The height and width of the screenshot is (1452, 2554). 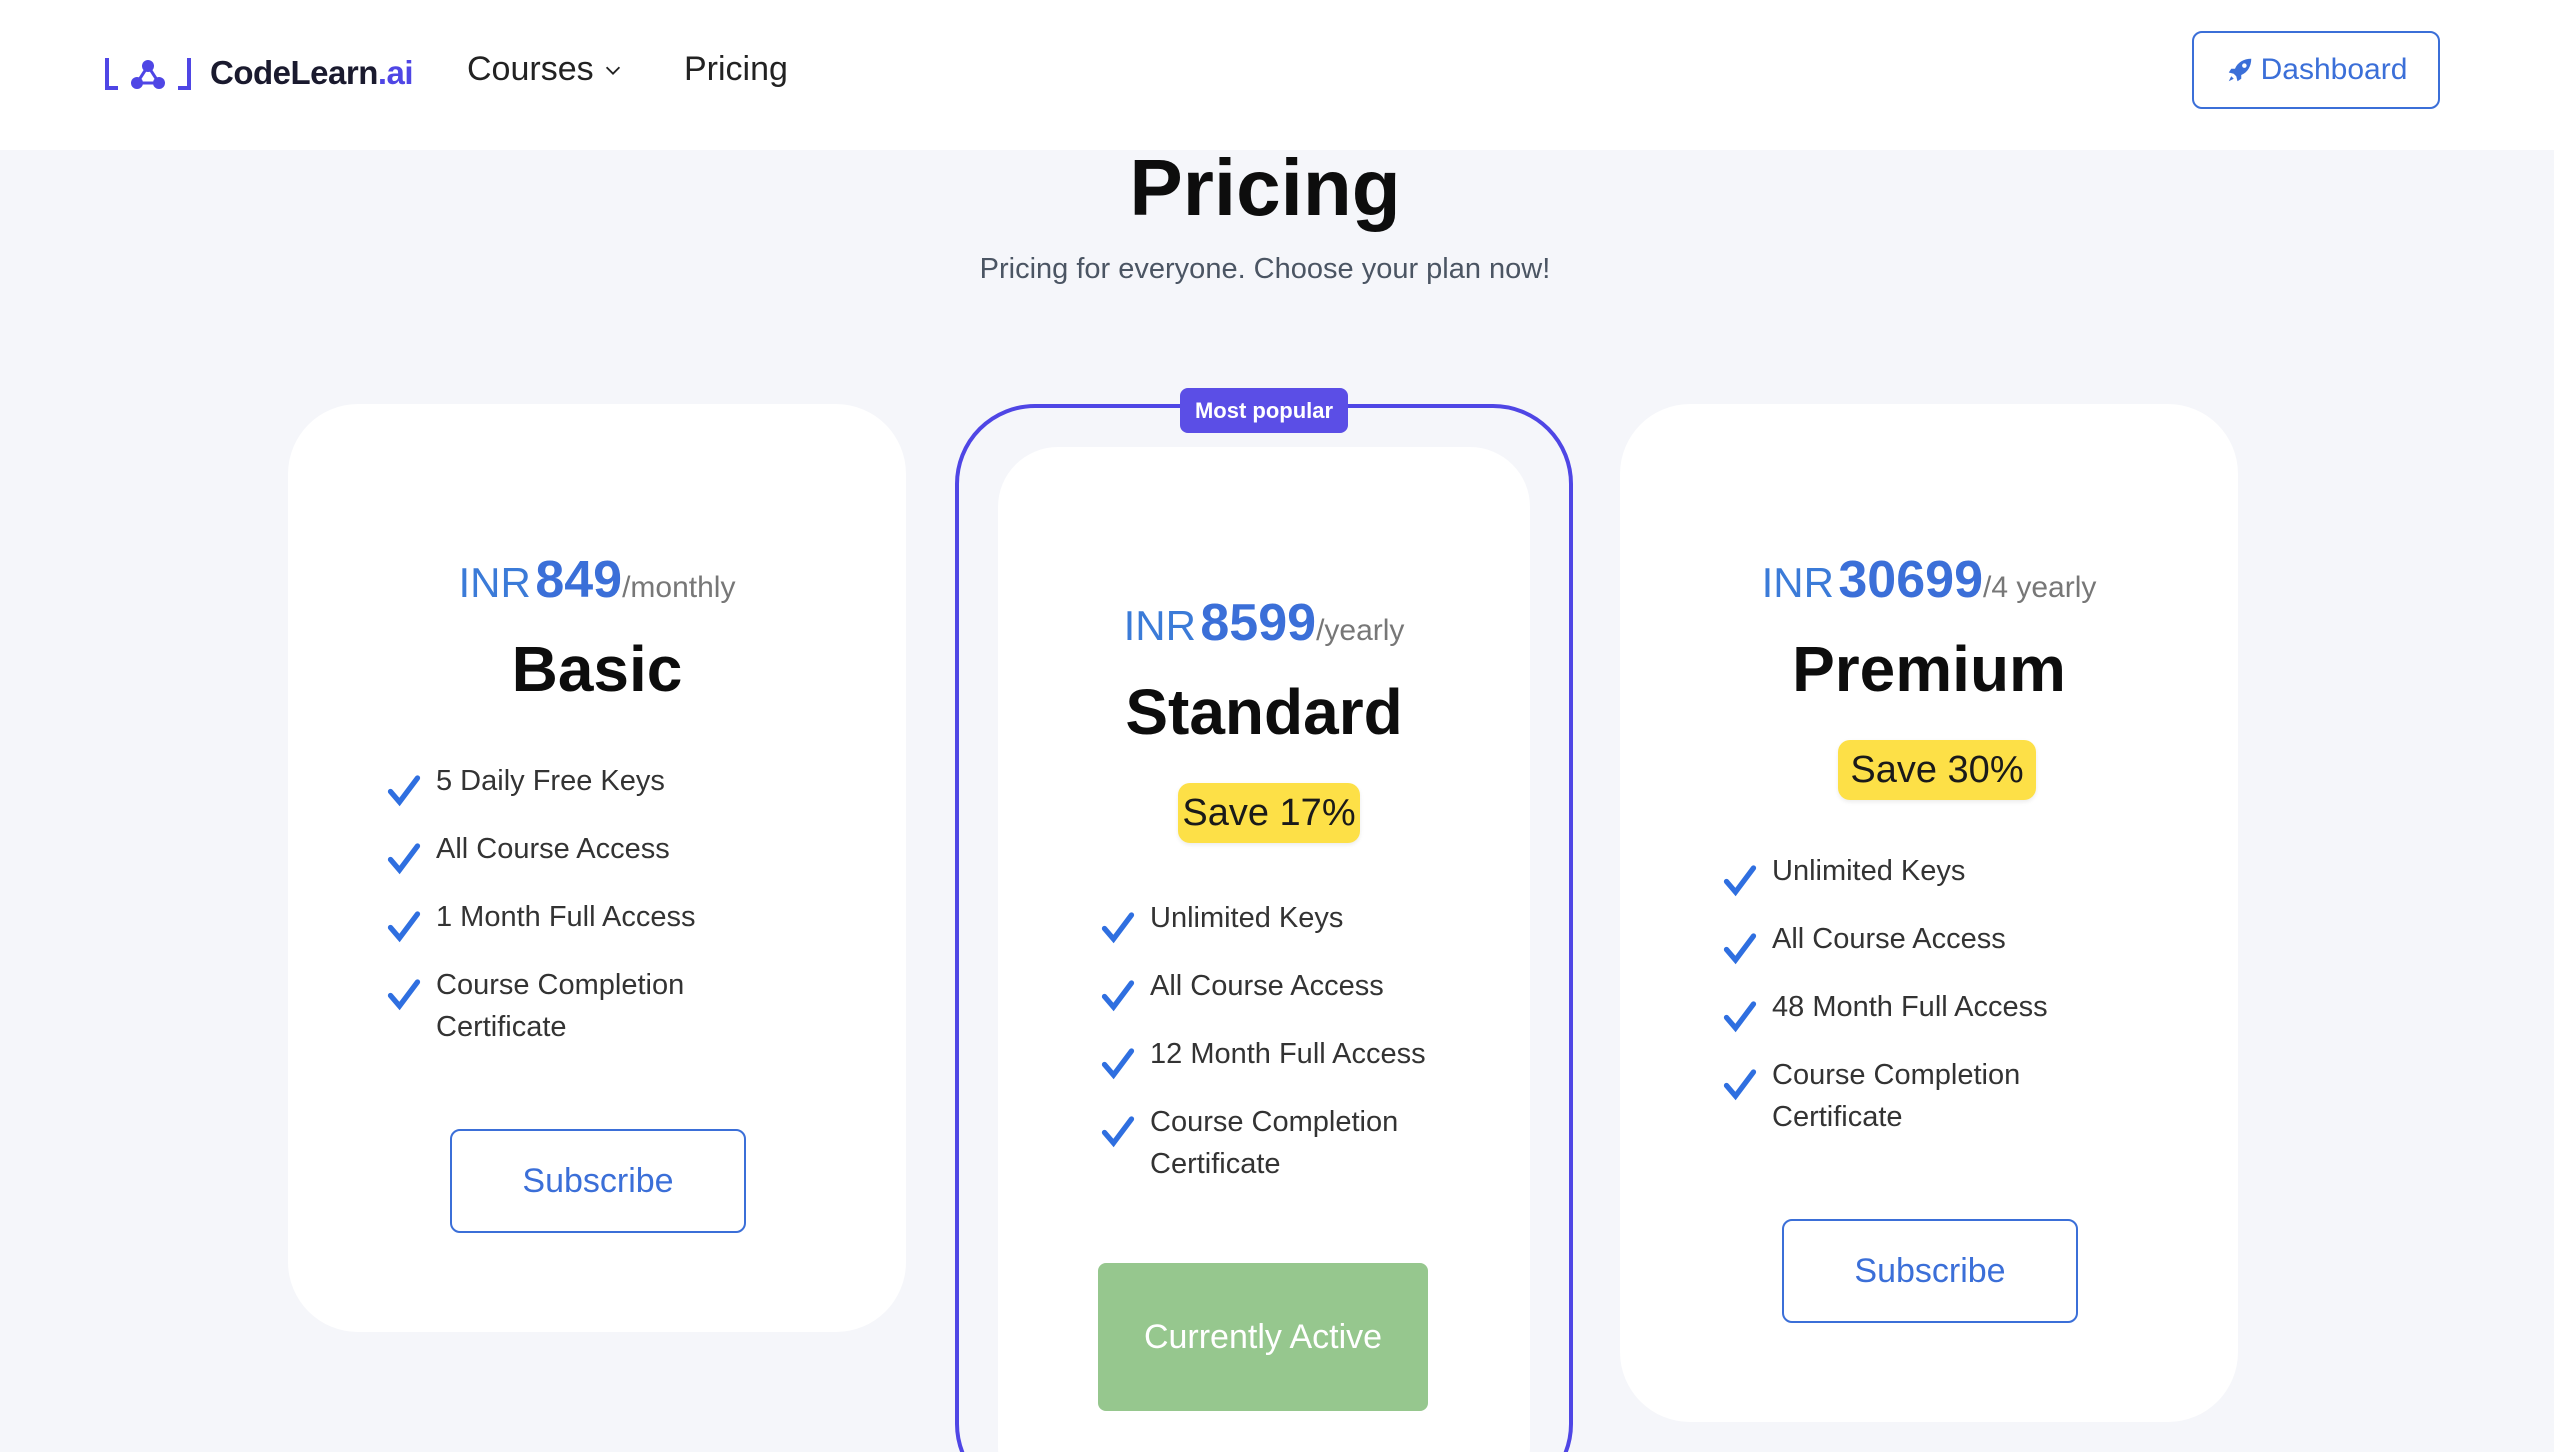 What do you see at coordinates (1910, 1007) in the screenshot?
I see `feature-text: 48 Month Full Access` at bounding box center [1910, 1007].